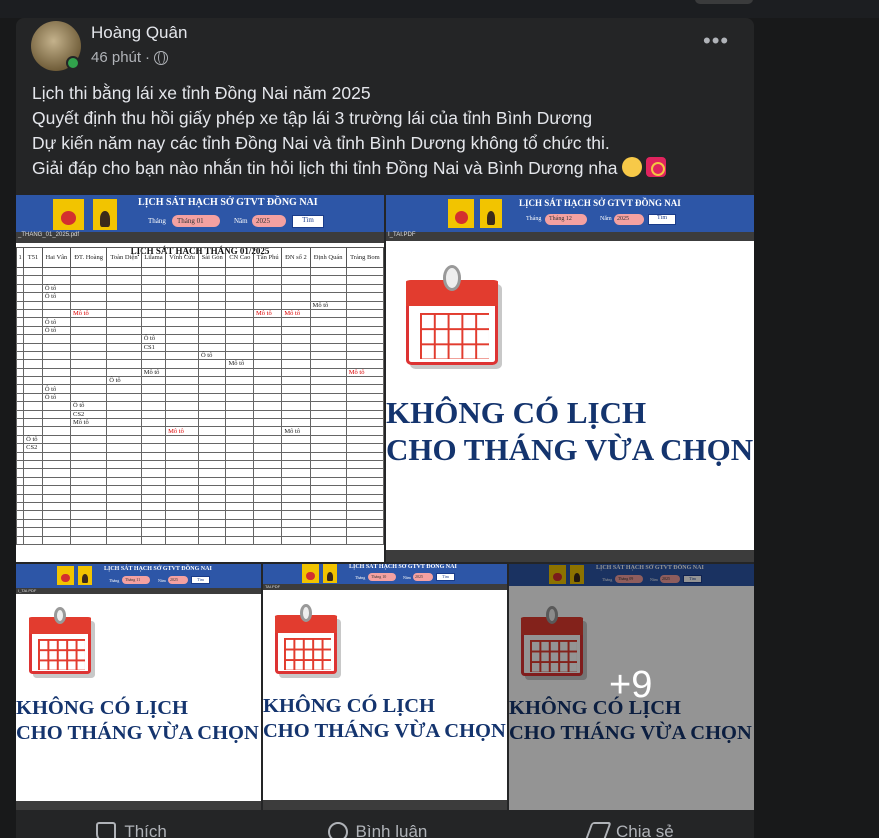 The image size is (879, 838). What do you see at coordinates (337, 830) in the screenshot?
I see `comment-icon` at bounding box center [337, 830].